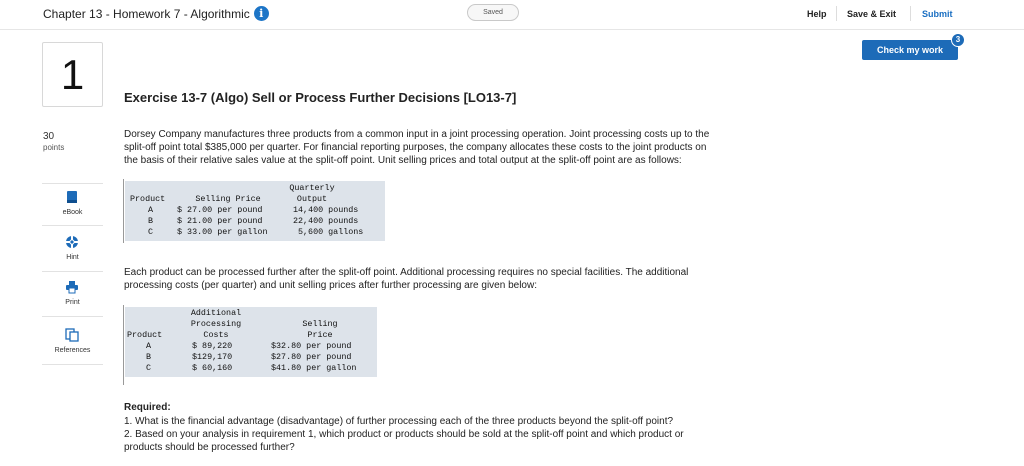 This screenshot has width=1024, height=466. I want to click on saved-status: Saved, so click(493, 12).